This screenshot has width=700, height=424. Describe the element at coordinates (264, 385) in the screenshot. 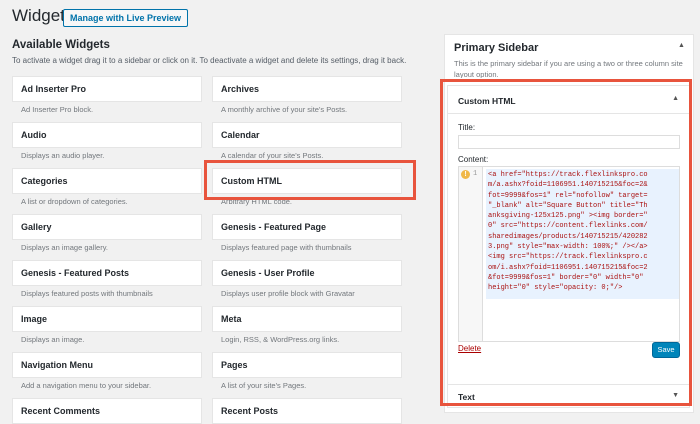

I see `widget-description: A list of your site's Pages.` at that location.